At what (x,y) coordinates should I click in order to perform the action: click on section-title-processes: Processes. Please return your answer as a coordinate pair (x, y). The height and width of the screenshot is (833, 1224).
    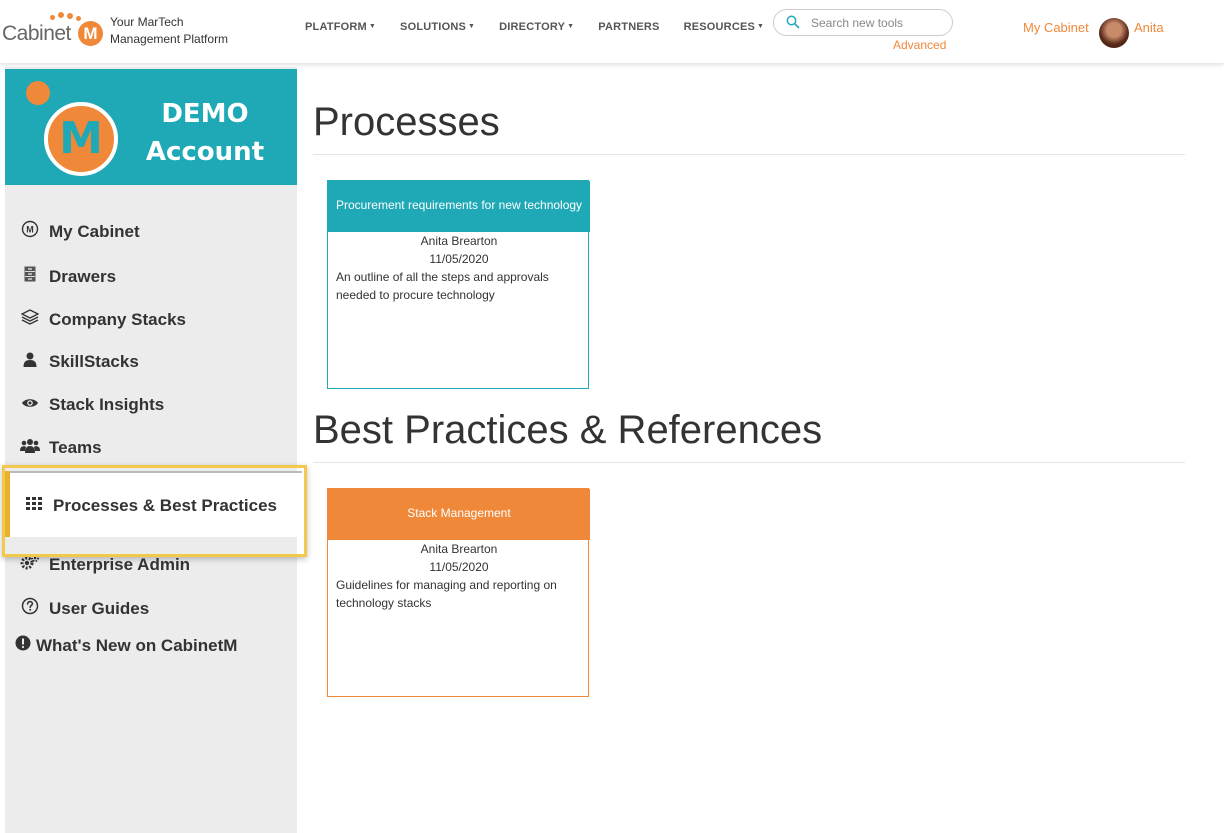
    Looking at the image, I should click on (406, 122).